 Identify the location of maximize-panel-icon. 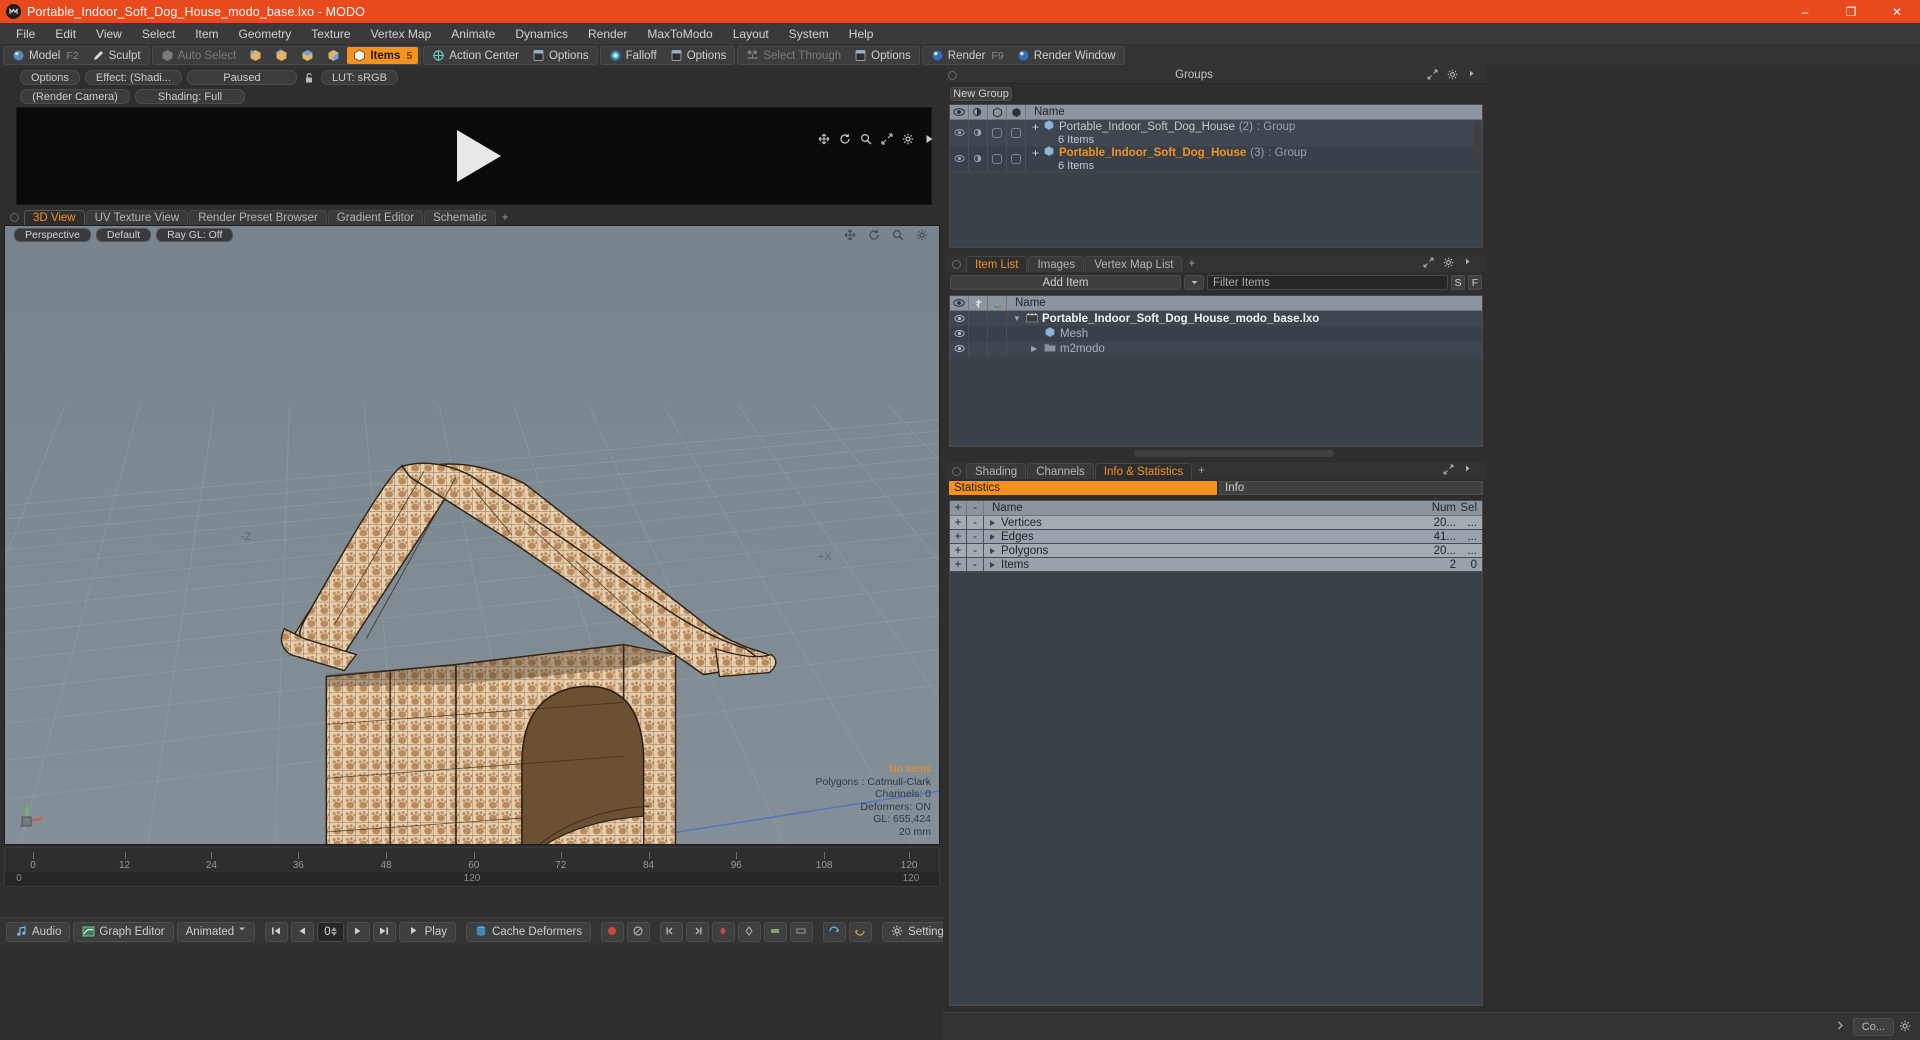
(1449, 470).